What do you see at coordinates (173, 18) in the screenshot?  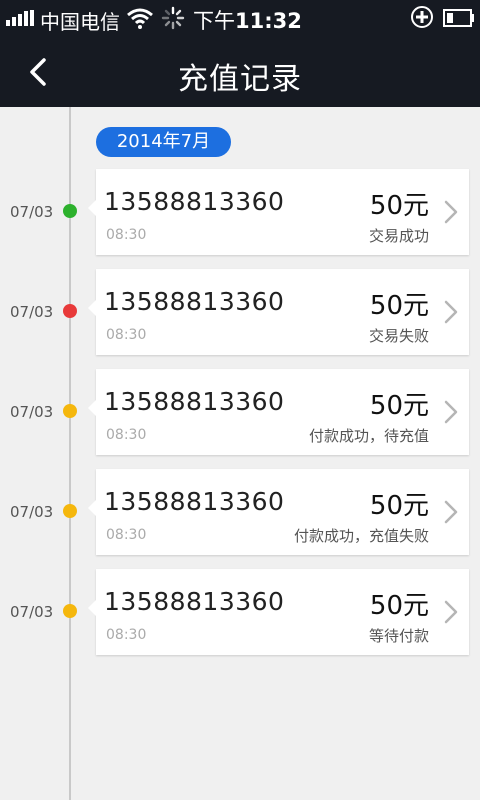 I see `loading-icon` at bounding box center [173, 18].